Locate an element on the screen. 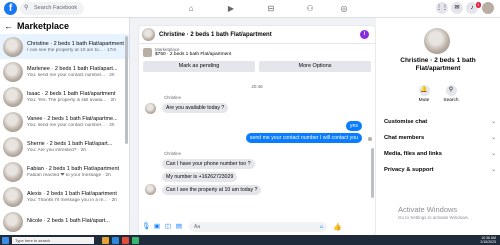  chat-title: Christine · 2 beds 1 bath Flat/apartment is located at coordinates (215, 35).